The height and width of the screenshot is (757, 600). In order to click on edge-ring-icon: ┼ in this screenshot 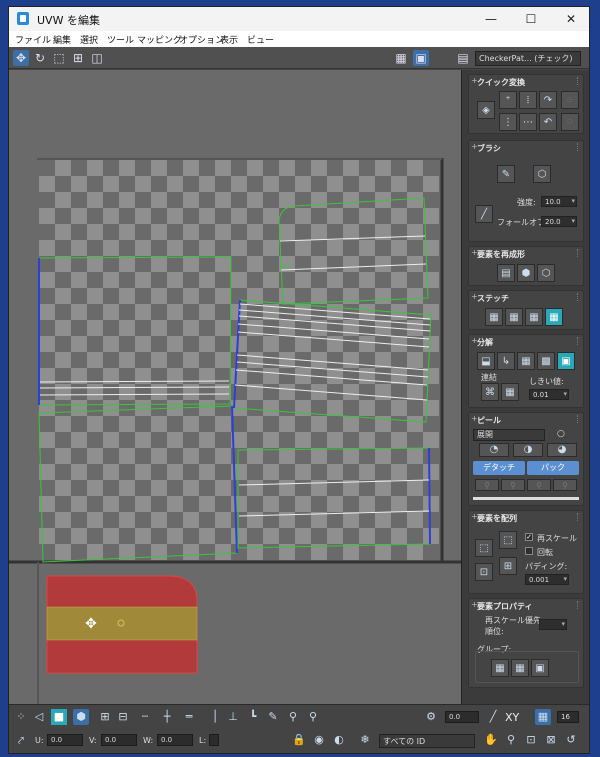, I will do `click(167, 717)`.